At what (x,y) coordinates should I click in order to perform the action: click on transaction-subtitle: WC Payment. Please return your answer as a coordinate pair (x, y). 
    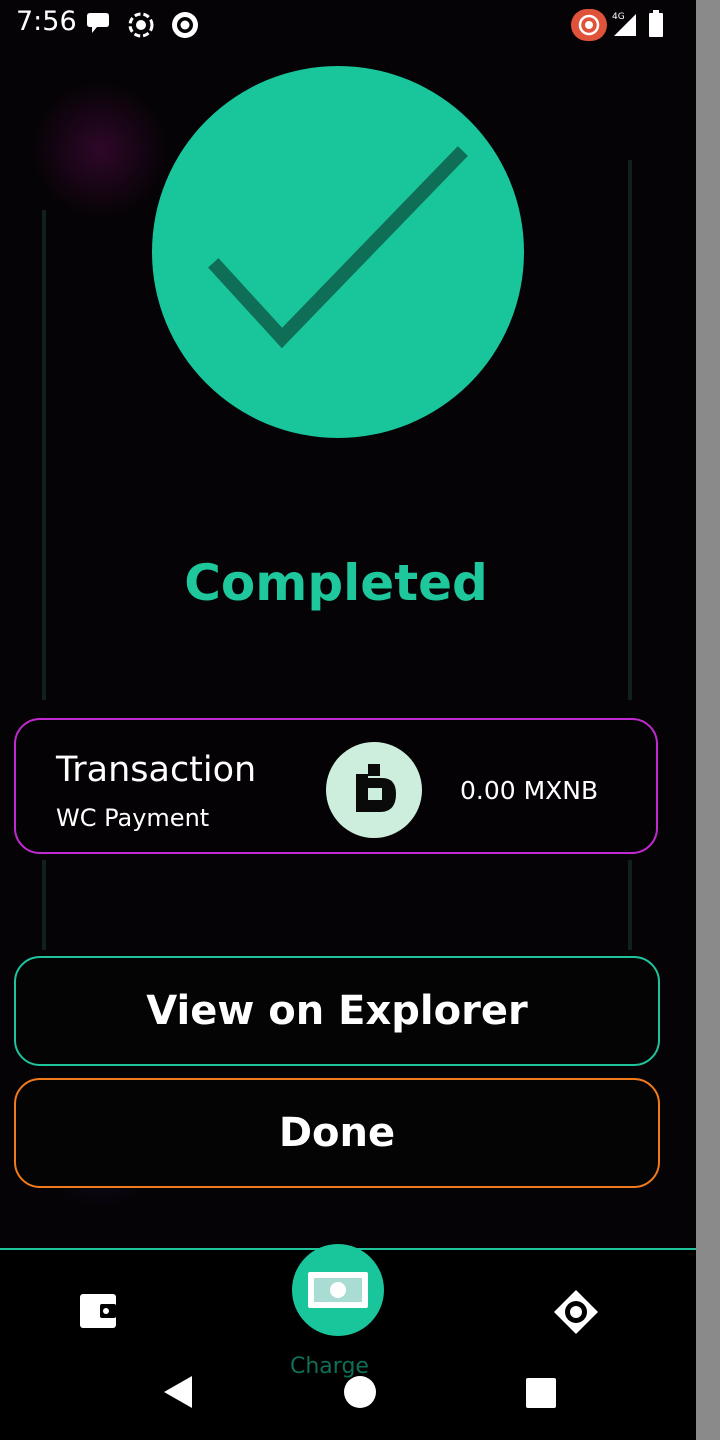
    Looking at the image, I should click on (133, 818).